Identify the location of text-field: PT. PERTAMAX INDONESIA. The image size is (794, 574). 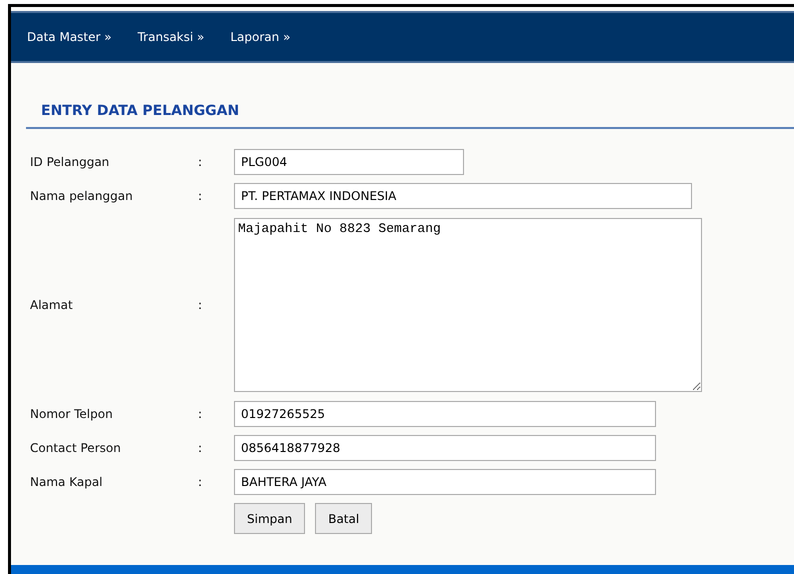
(463, 196).